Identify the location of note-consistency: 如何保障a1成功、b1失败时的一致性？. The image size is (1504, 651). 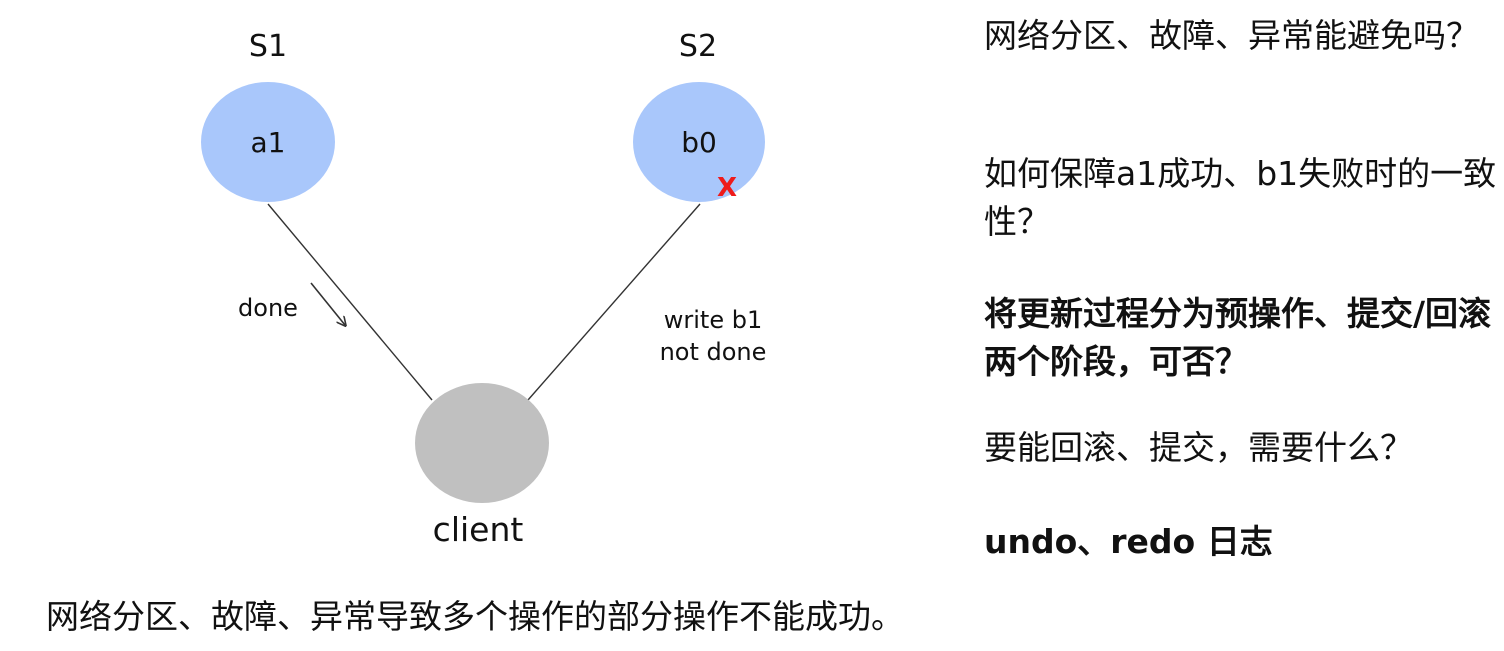
(1240, 197).